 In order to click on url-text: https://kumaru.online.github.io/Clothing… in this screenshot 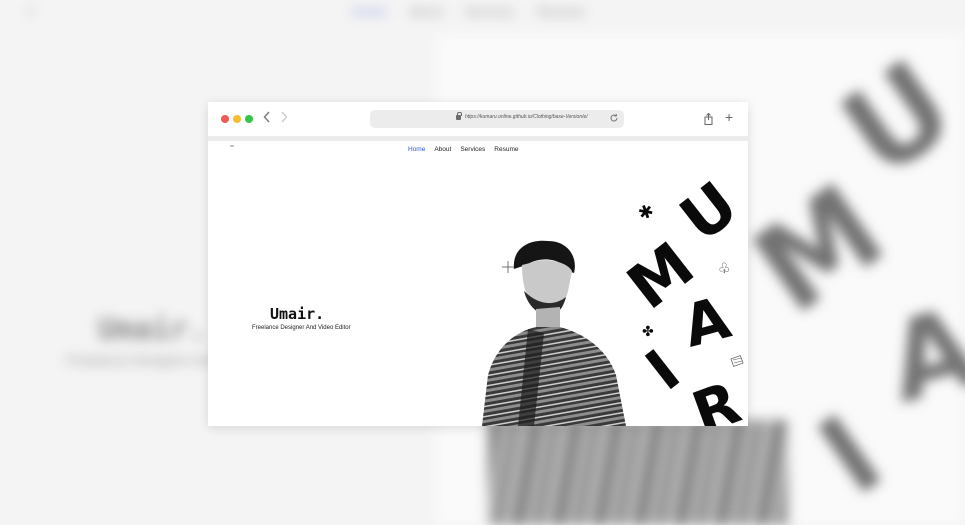, I will do `click(526, 117)`.